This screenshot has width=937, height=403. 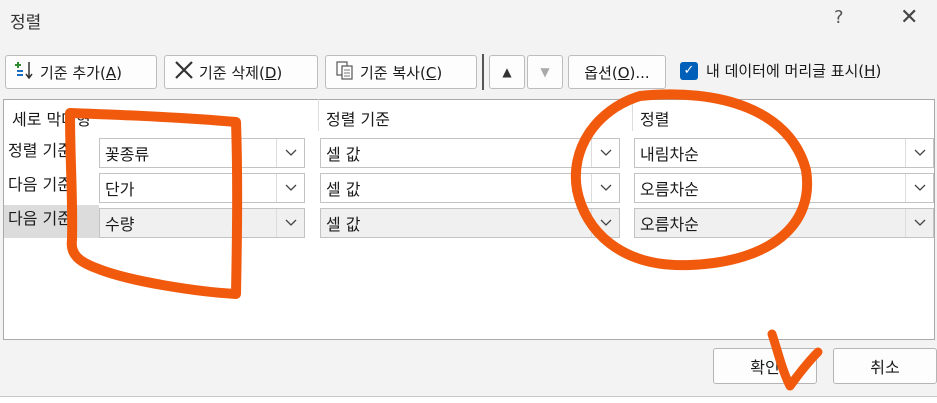 I want to click on move-down-button: ▼, so click(x=545, y=72).